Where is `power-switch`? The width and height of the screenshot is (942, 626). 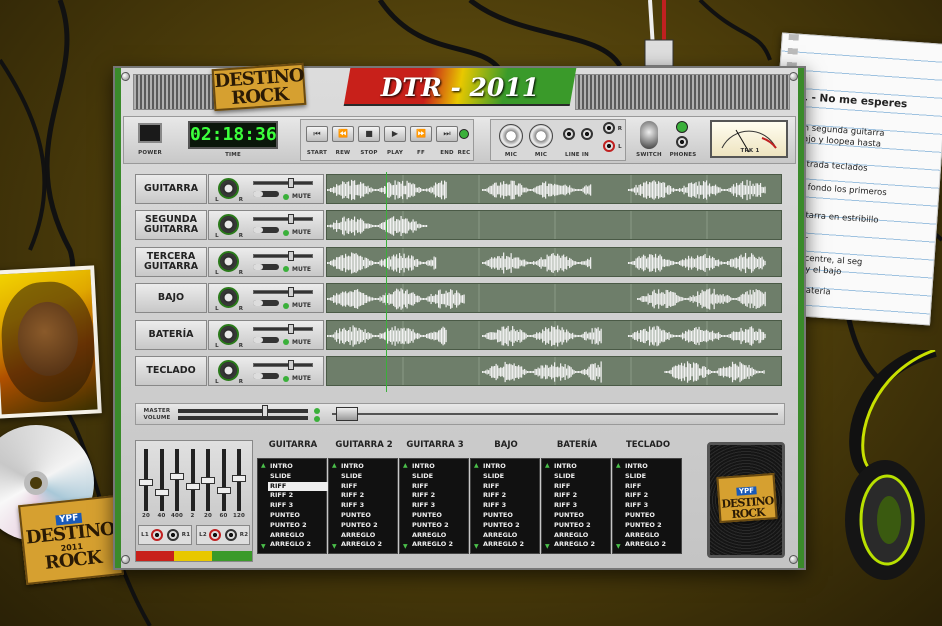
power-switch is located at coordinates (150, 133).